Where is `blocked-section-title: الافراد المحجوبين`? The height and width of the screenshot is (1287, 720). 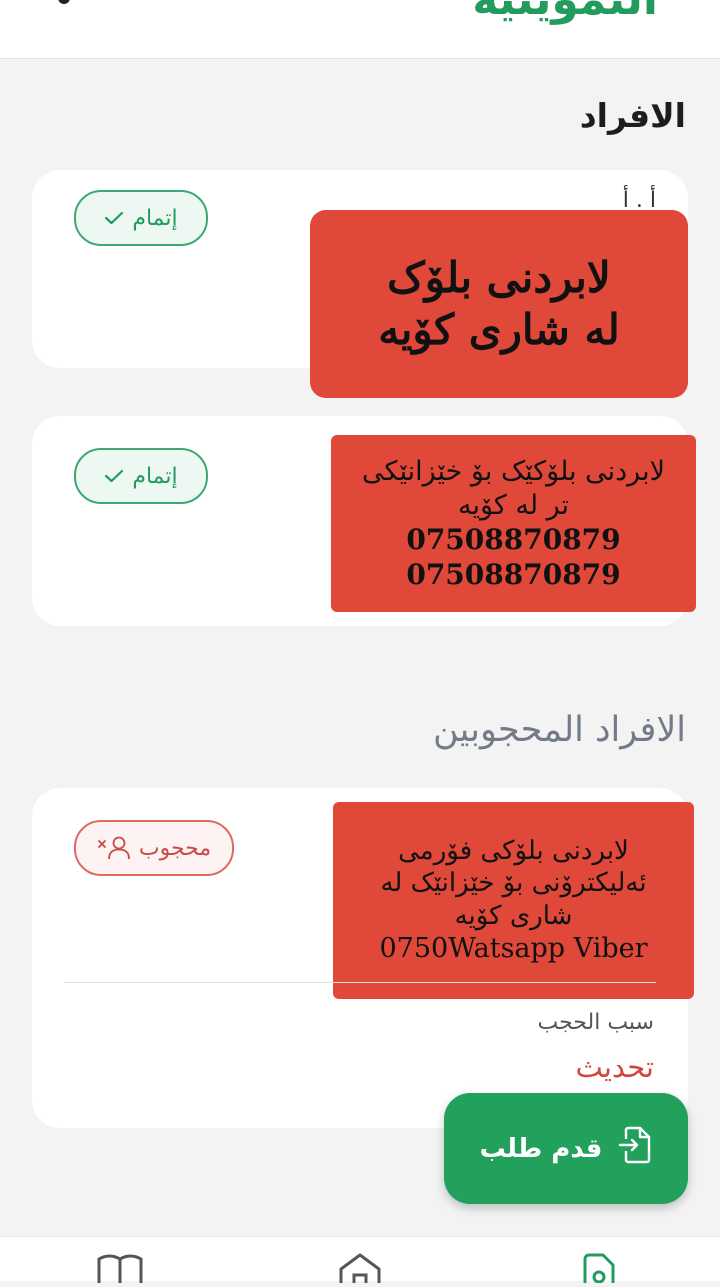
blocked-section-title: الافراد المحجوبين is located at coordinates (559, 730).